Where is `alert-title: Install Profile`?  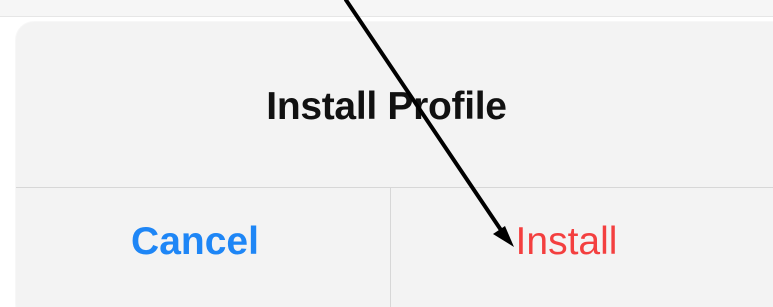
alert-title: Install Profile is located at coordinates (386, 106).